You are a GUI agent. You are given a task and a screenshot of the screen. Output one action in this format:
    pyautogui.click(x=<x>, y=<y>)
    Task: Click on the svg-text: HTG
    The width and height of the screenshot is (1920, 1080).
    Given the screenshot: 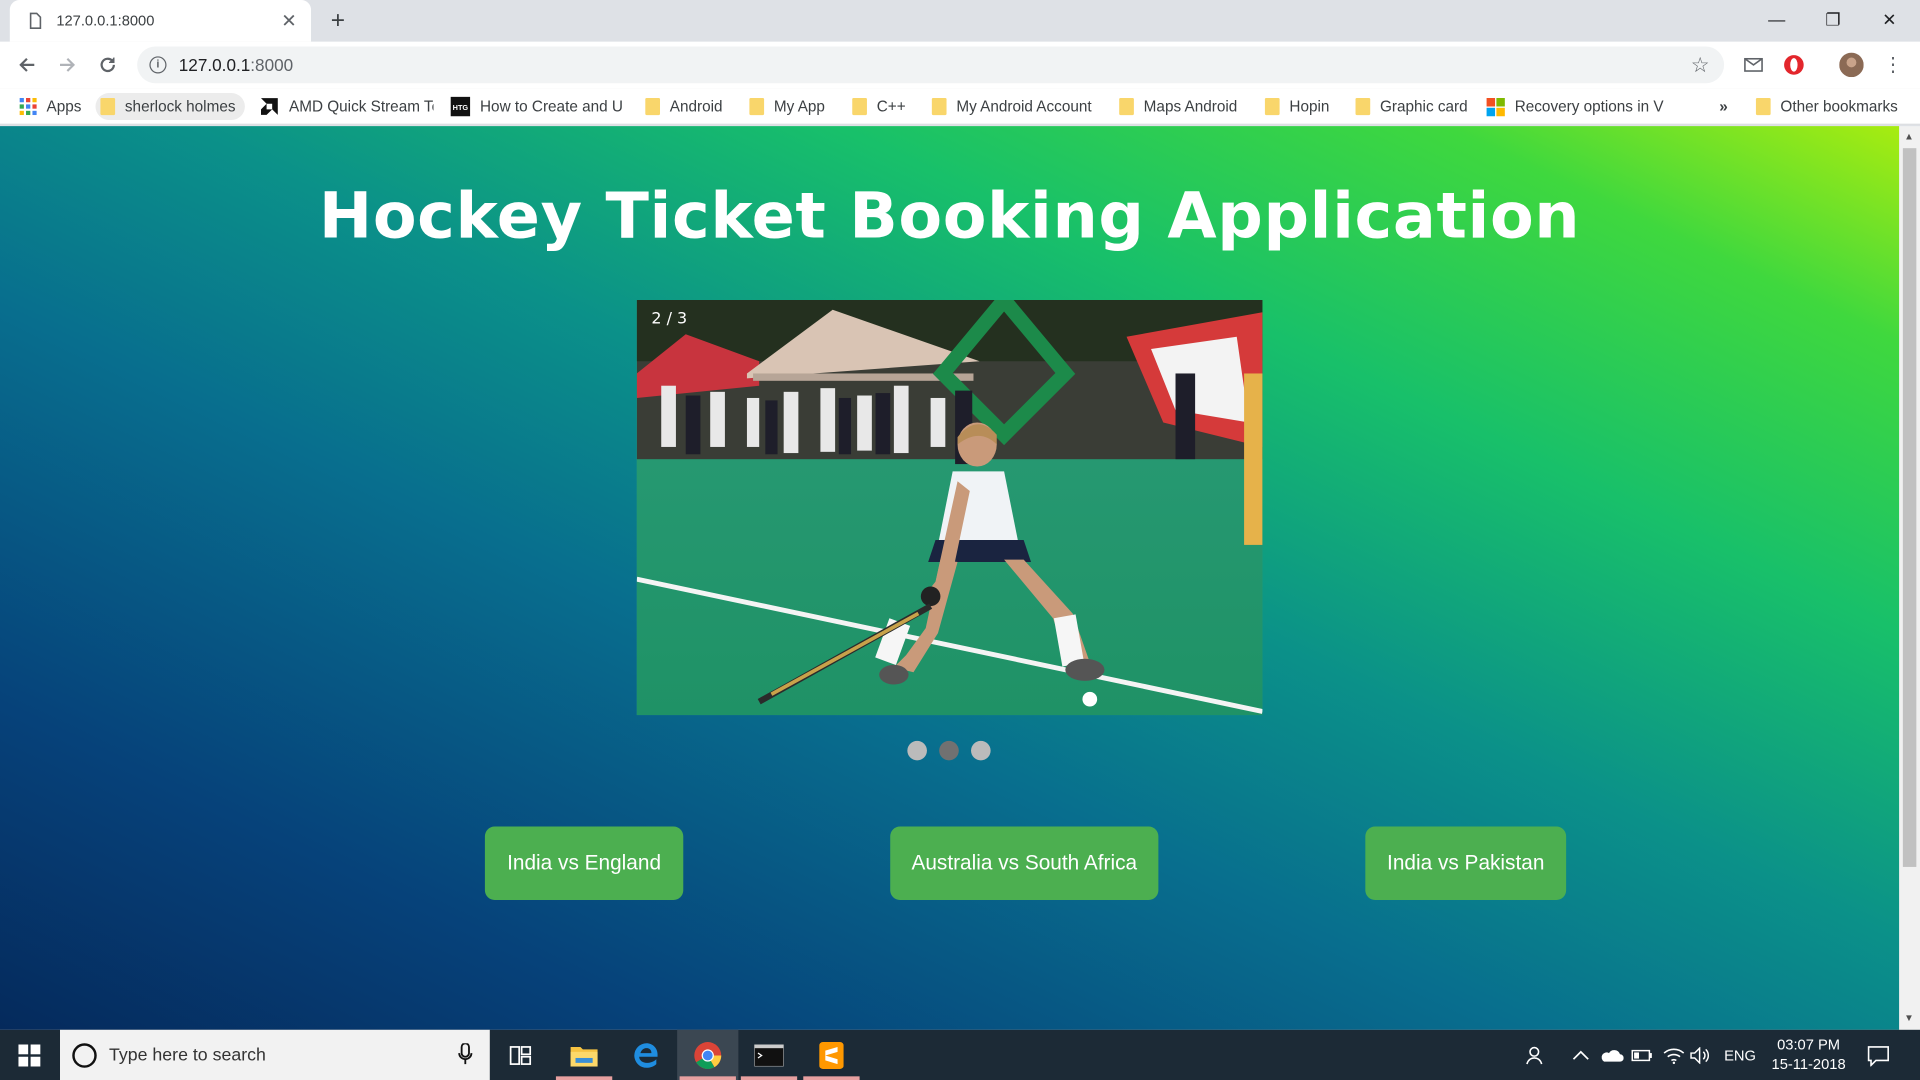 What is the action you would take?
    pyautogui.click(x=461, y=107)
    